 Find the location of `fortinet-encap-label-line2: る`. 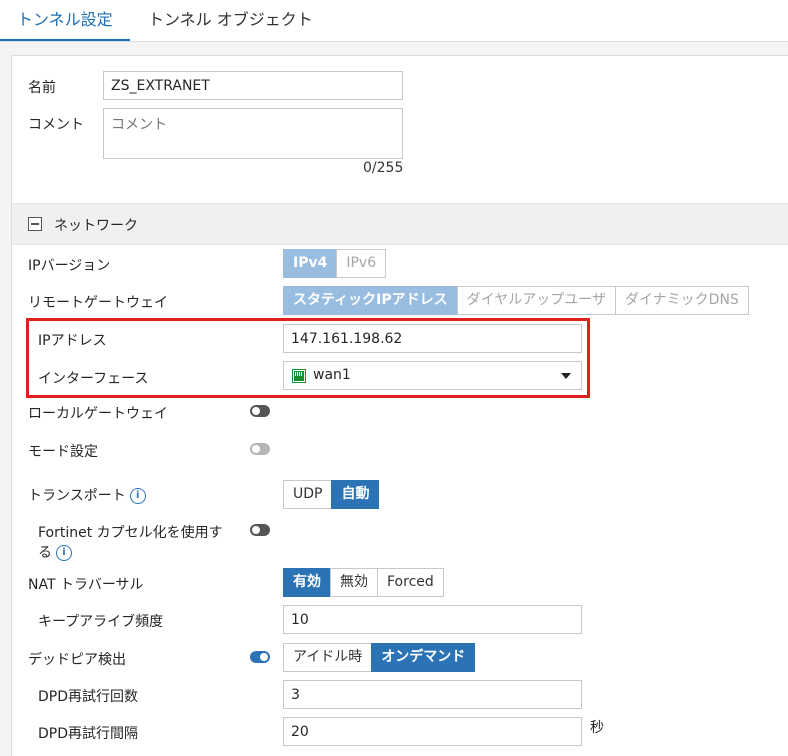

fortinet-encap-label-line2: る is located at coordinates (45, 553).